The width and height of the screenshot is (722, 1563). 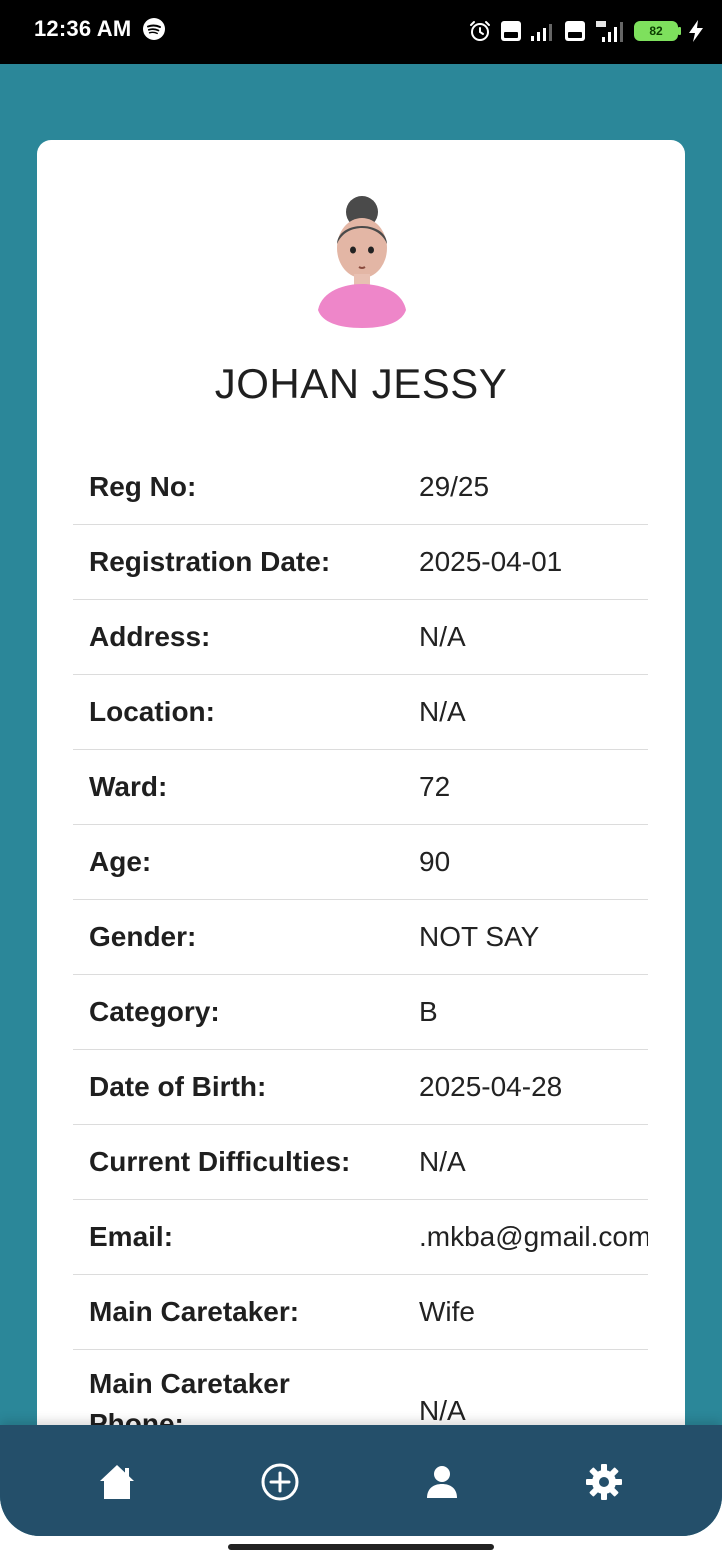 I want to click on detail-row: Location: N/A, so click(x=360, y=712).